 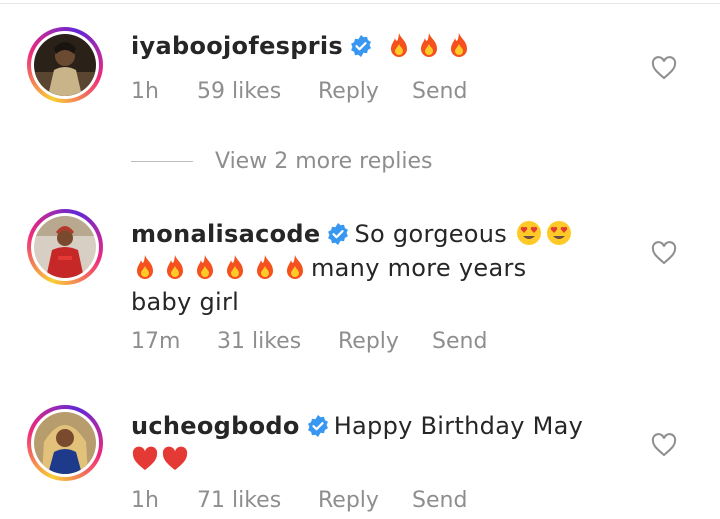 What do you see at coordinates (257, 500) in the screenshot?
I see `comment-likes: 71 likes` at bounding box center [257, 500].